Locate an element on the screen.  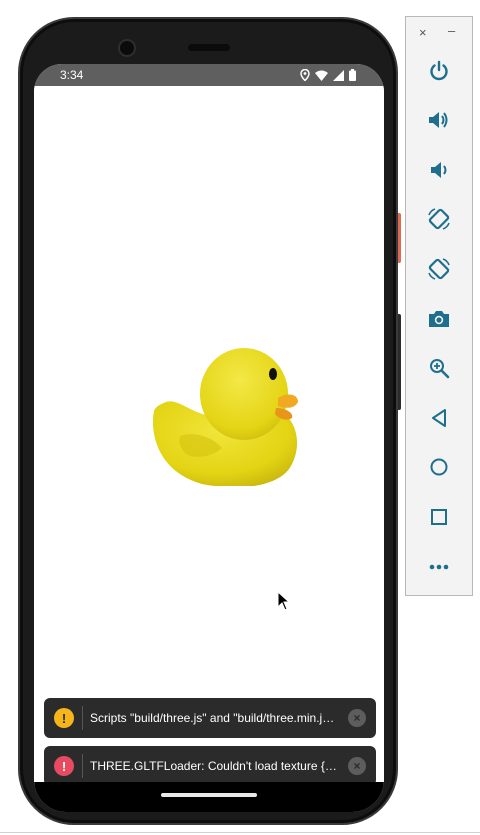
power-icon is located at coordinates (439, 70).